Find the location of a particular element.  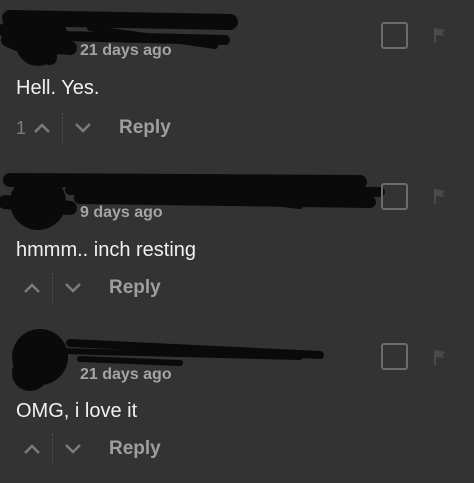

comment-timestamp: 9 days ago is located at coordinates (121, 212).